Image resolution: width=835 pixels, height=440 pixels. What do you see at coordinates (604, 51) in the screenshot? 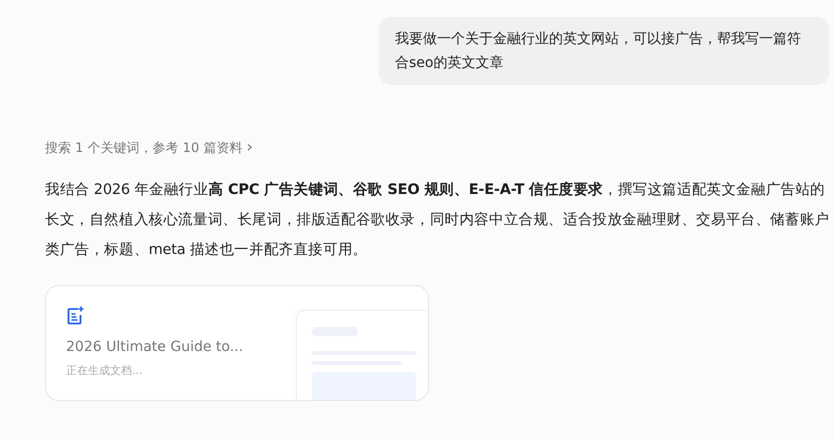
I see `user-message: 我要做一个关于金融行业的英文网站，可以接广告，帮我写一篇符合seo的英文文章` at bounding box center [604, 51].